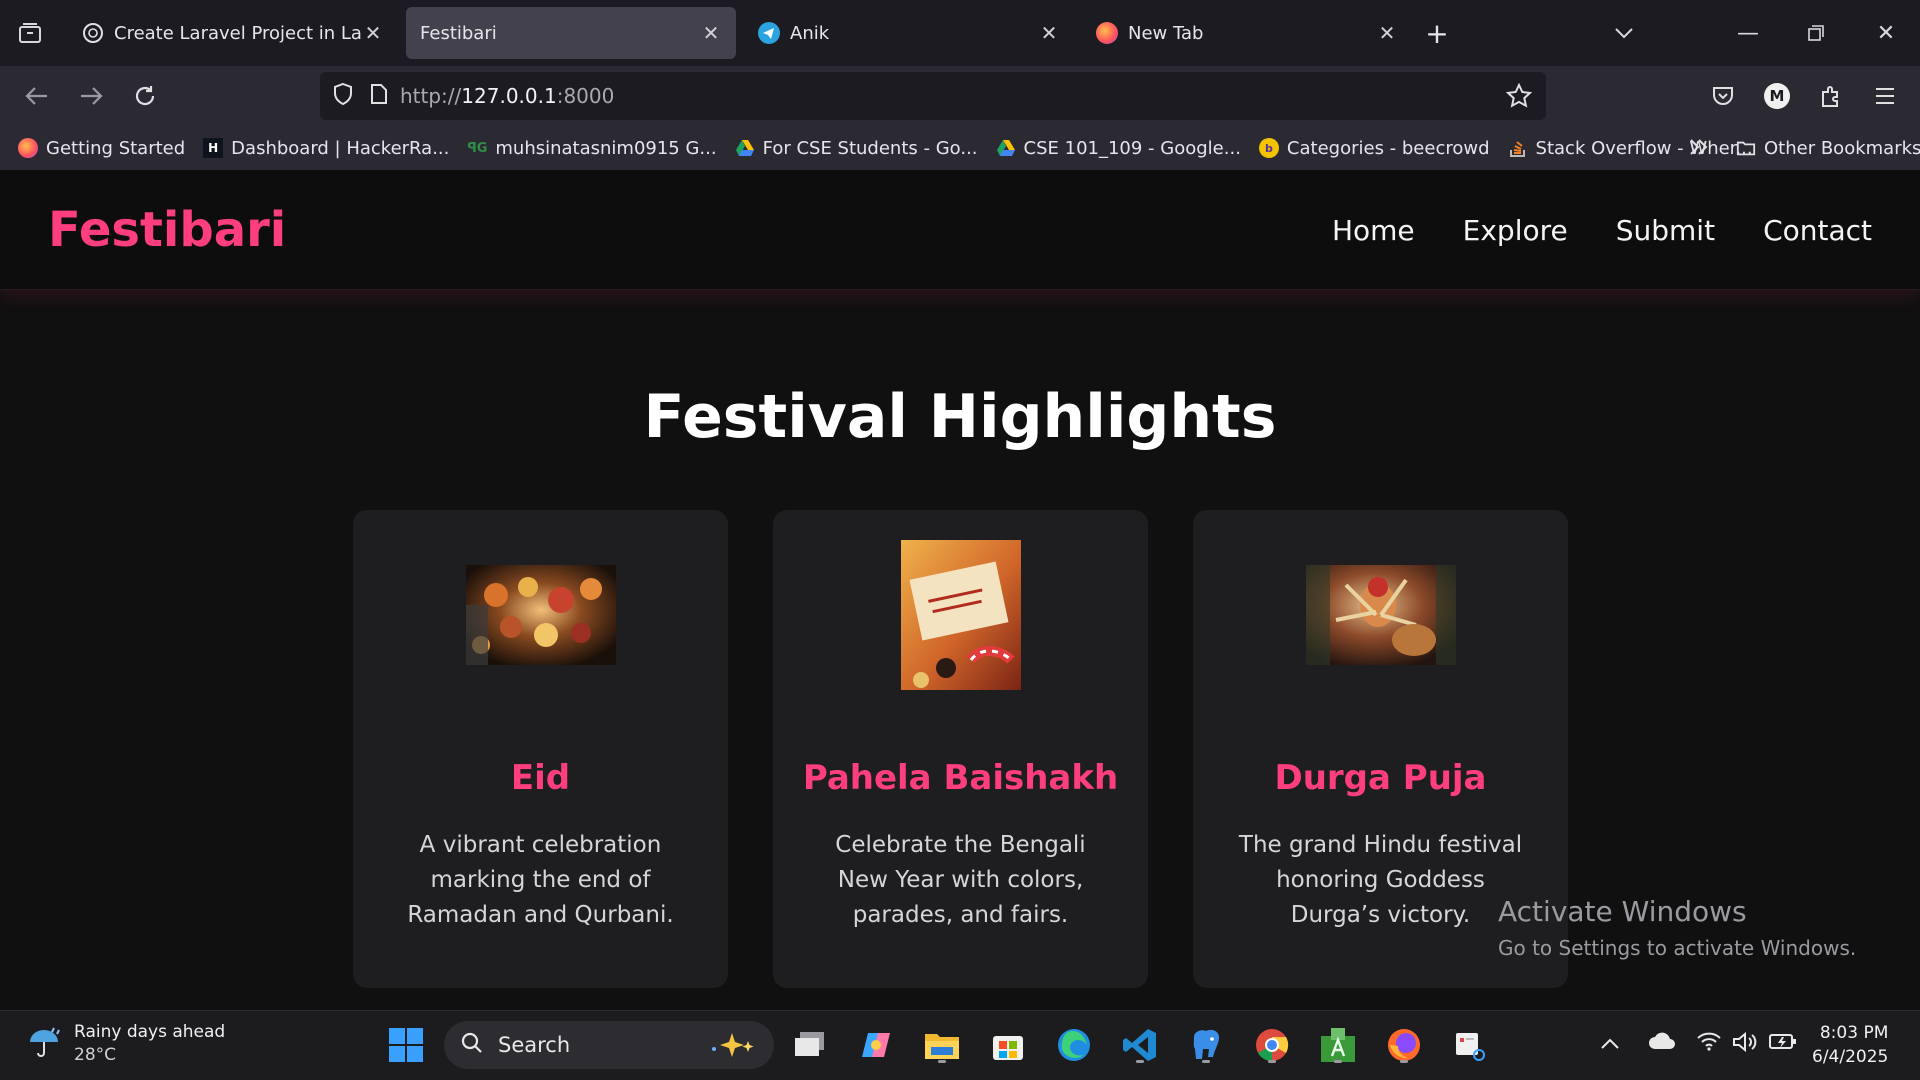 The height and width of the screenshot is (1080, 1920). I want to click on tab-anik: Anik ✕, so click(909, 33).